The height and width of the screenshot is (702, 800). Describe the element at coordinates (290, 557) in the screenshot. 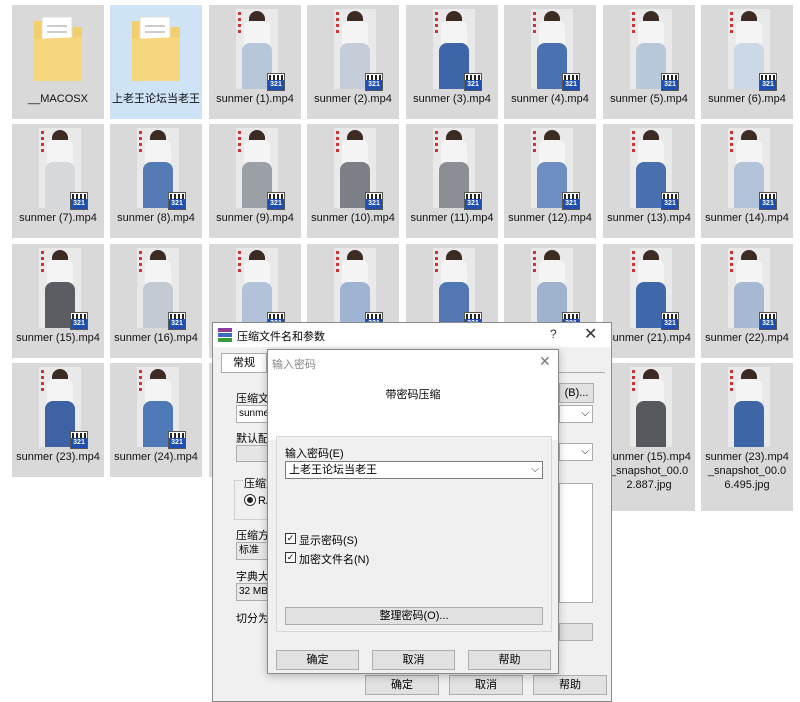

I see `encrypt-filenames-checkbox: ✓` at that location.